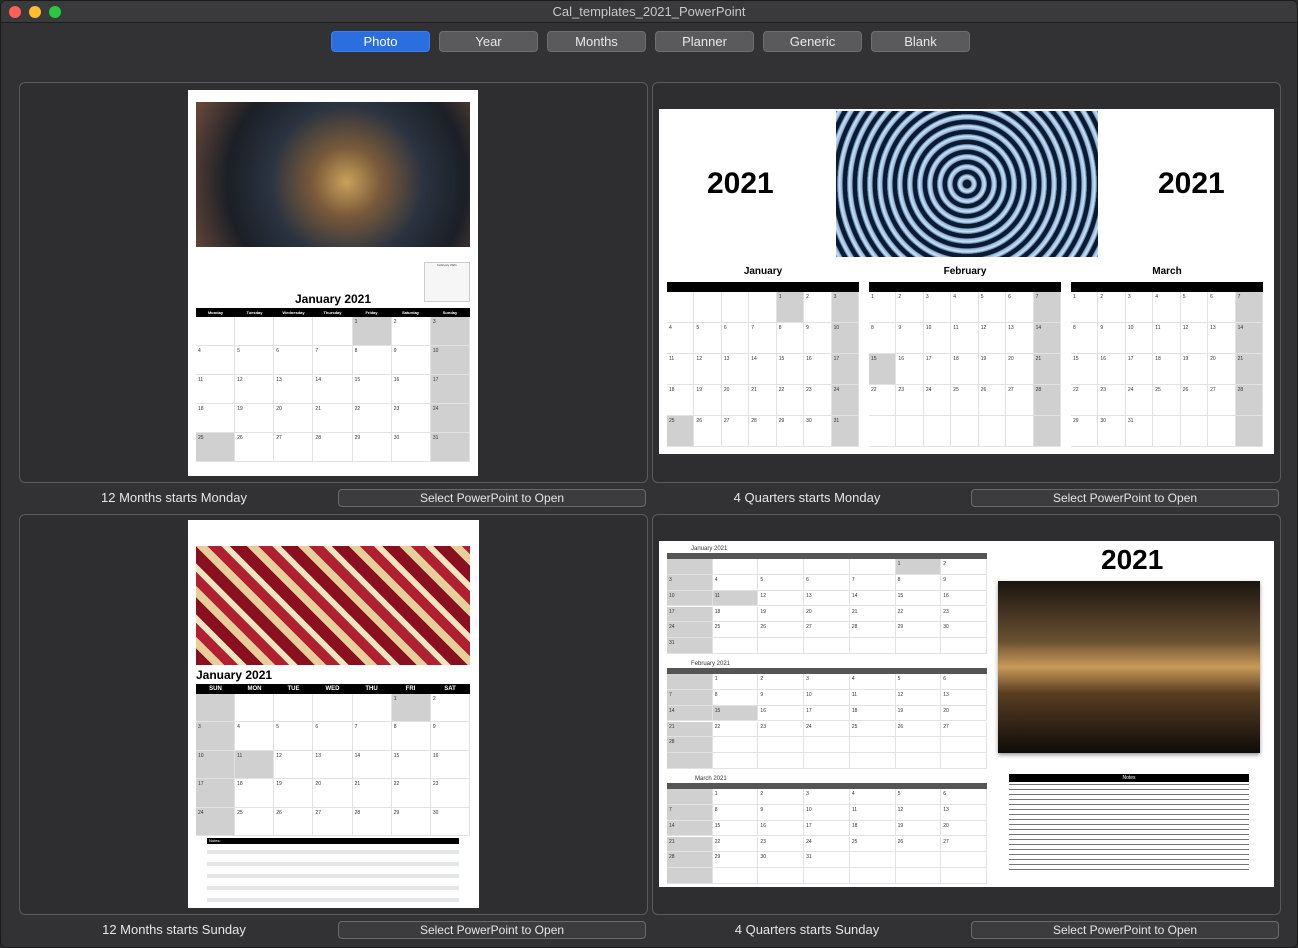 Image resolution: width=1298 pixels, height=948 pixels. Describe the element at coordinates (1139, 431) in the screenshot. I see `day-cell: 31` at that location.